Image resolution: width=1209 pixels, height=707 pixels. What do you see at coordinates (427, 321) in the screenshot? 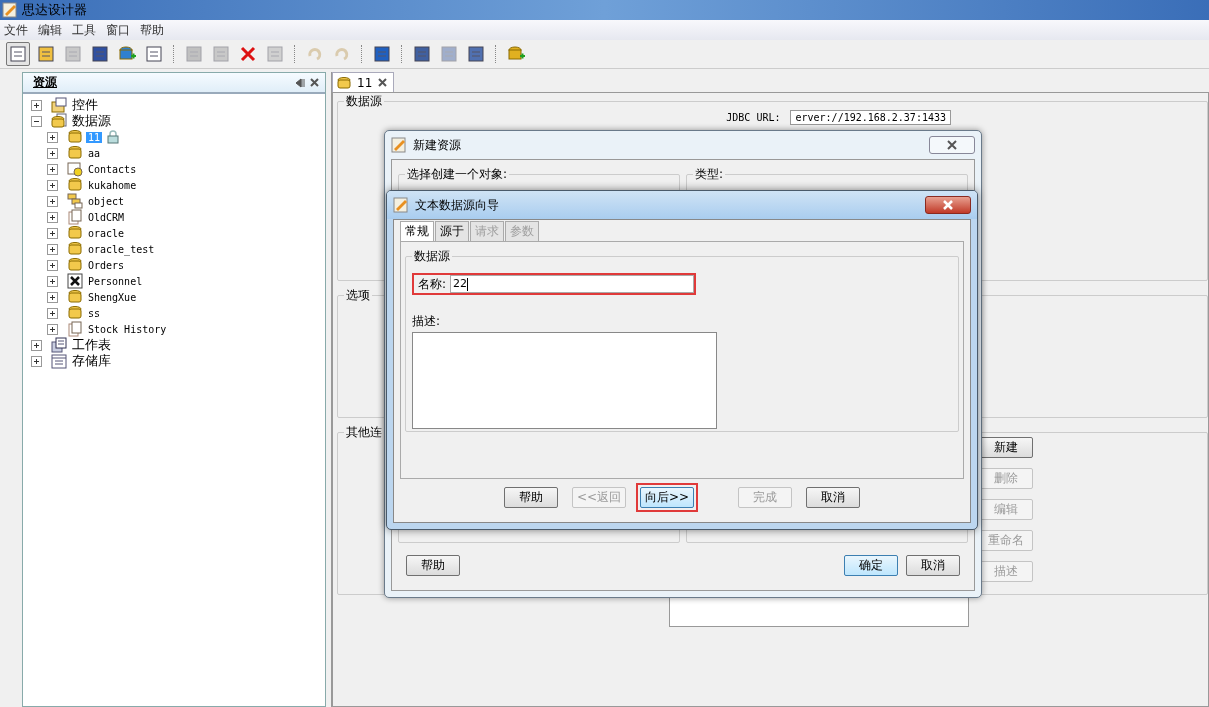
I see `field-label: 描述:` at bounding box center [427, 321].